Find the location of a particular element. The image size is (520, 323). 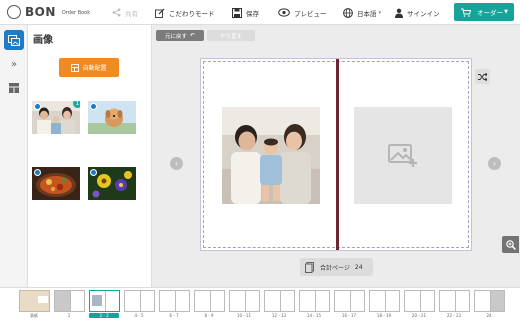

prev-page-button: ‹ is located at coordinates (176, 163).